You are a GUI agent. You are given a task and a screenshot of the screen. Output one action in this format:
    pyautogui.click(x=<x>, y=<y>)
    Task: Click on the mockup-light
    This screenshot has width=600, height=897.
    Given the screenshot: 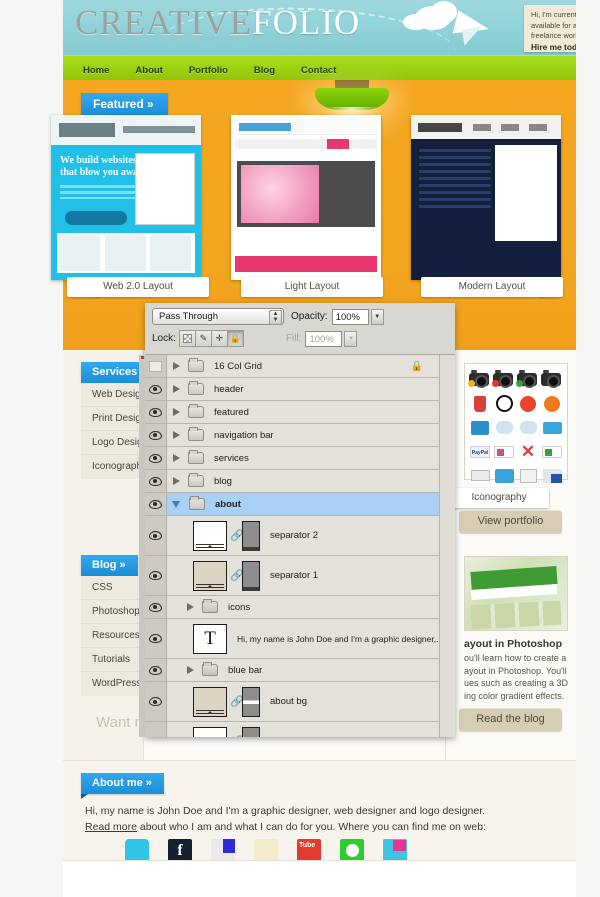 What is the action you would take?
    pyautogui.click(x=306, y=197)
    